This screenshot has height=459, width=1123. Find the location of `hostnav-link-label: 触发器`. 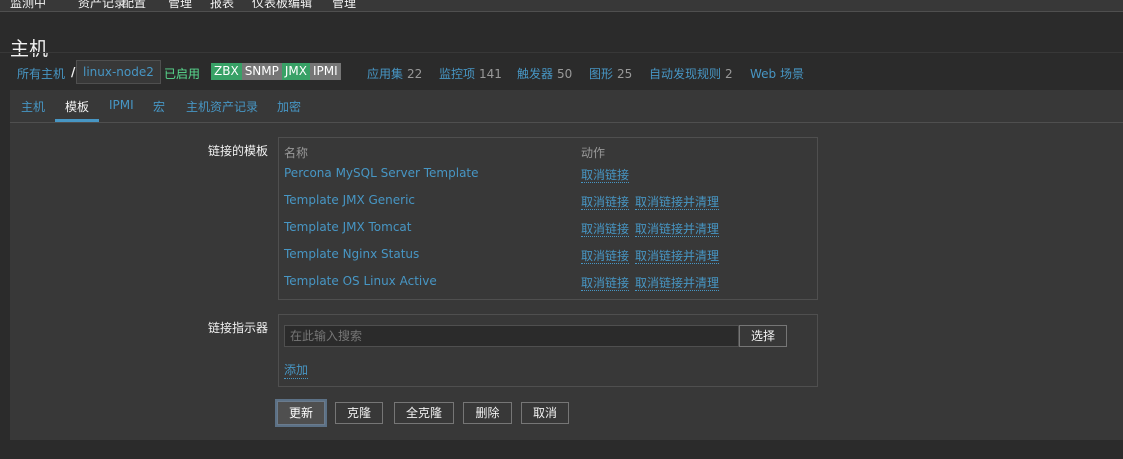

hostnav-link-label: 触发器 is located at coordinates (535, 74).